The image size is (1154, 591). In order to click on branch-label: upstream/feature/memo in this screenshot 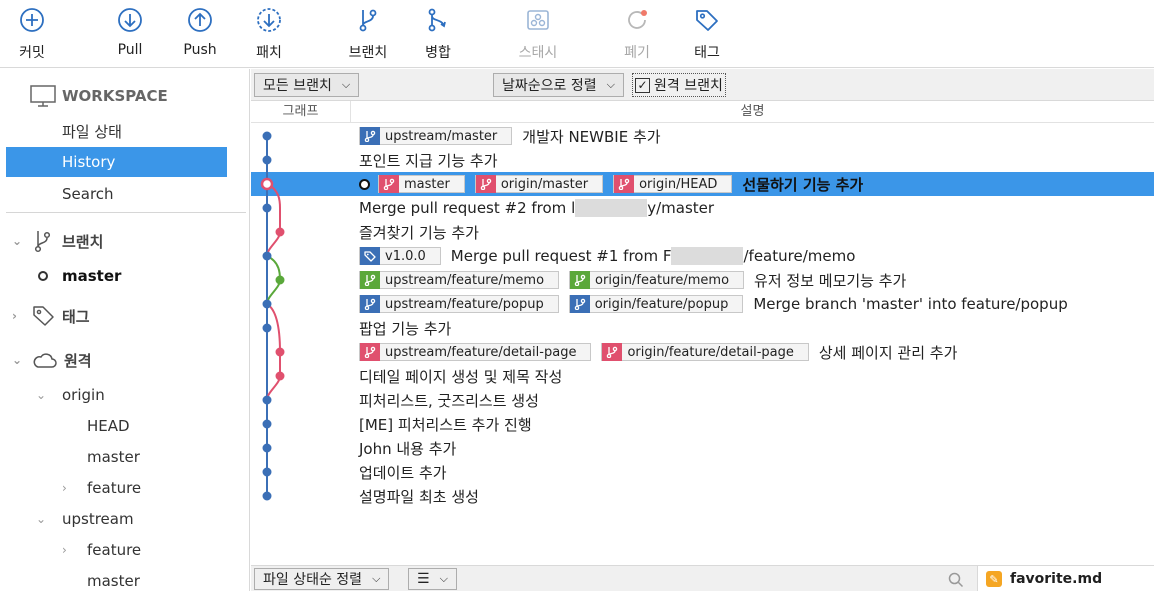, I will do `click(459, 280)`.